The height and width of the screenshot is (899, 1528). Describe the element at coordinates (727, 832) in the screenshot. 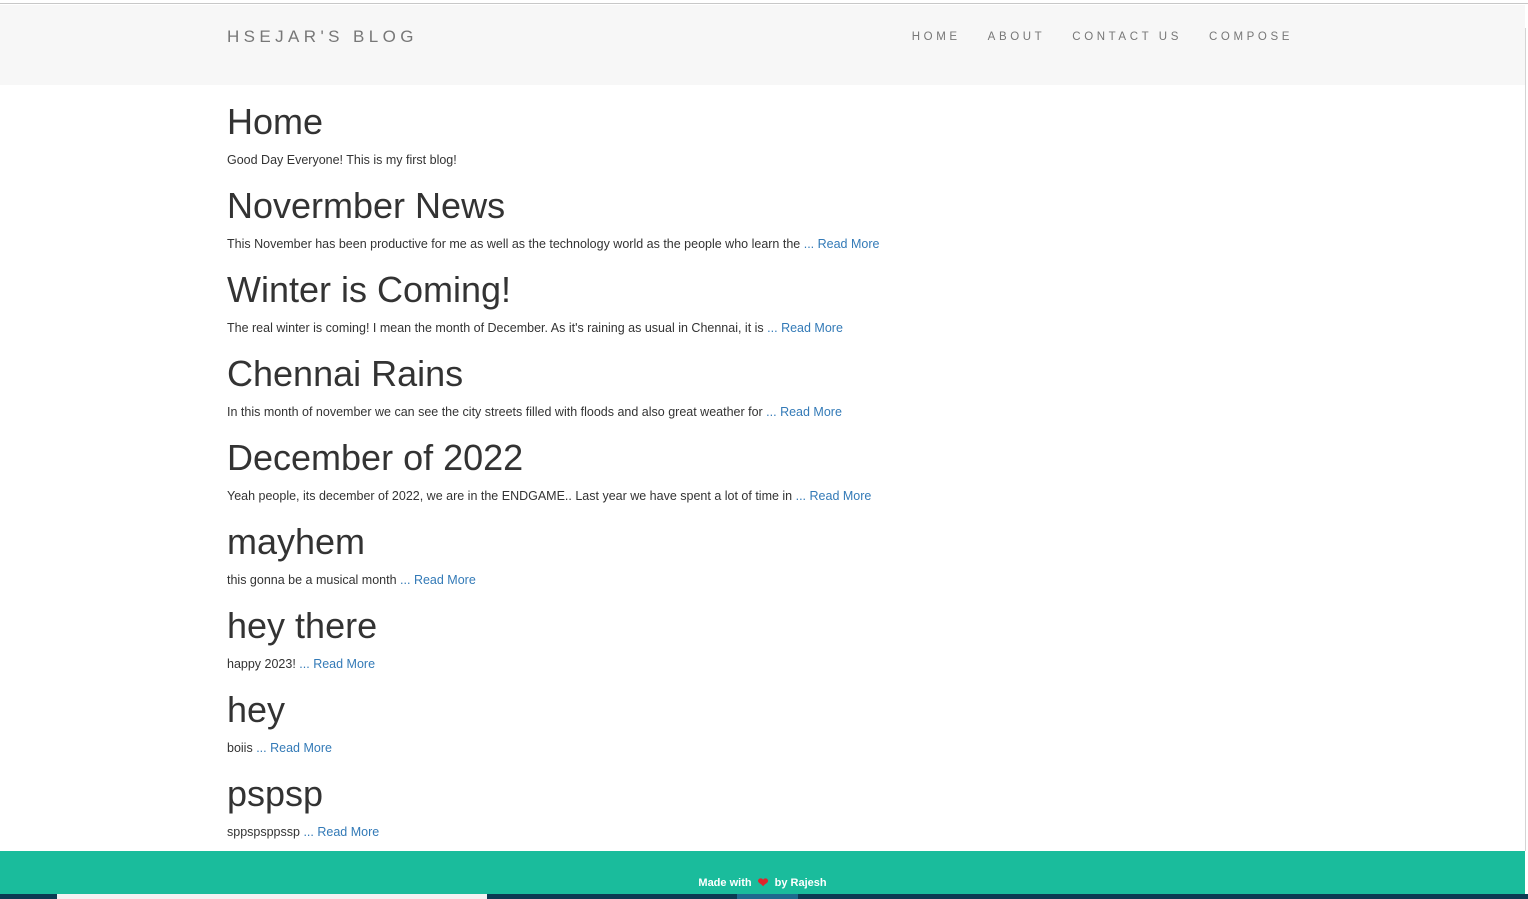

I see `post-excerpt: sppspsppssp ... Read More` at that location.